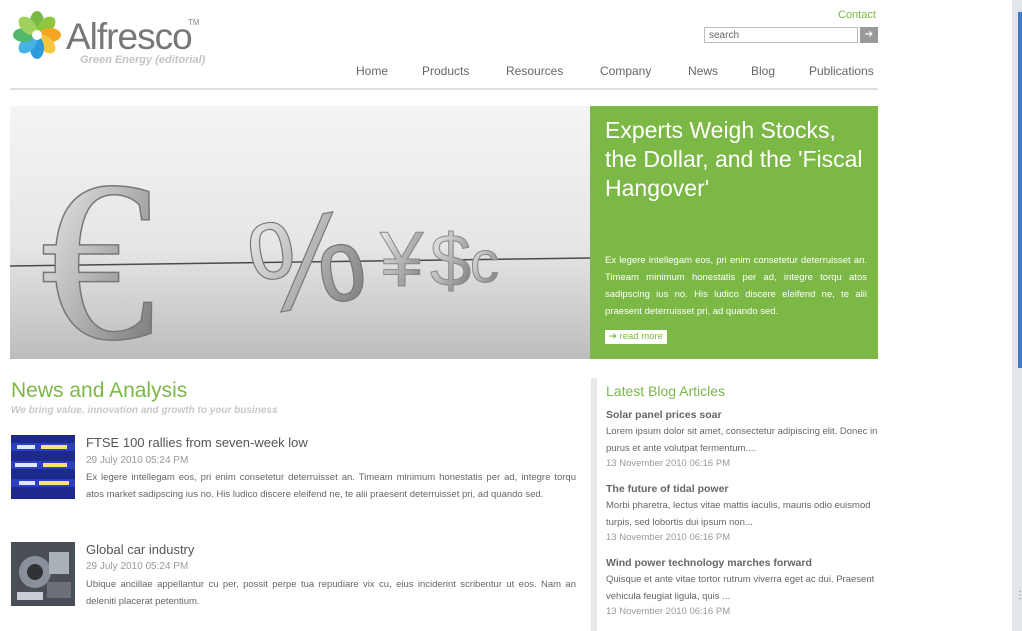  I want to click on blog-post-date-3: 13 November 2010 06:16 PM, so click(668, 611).